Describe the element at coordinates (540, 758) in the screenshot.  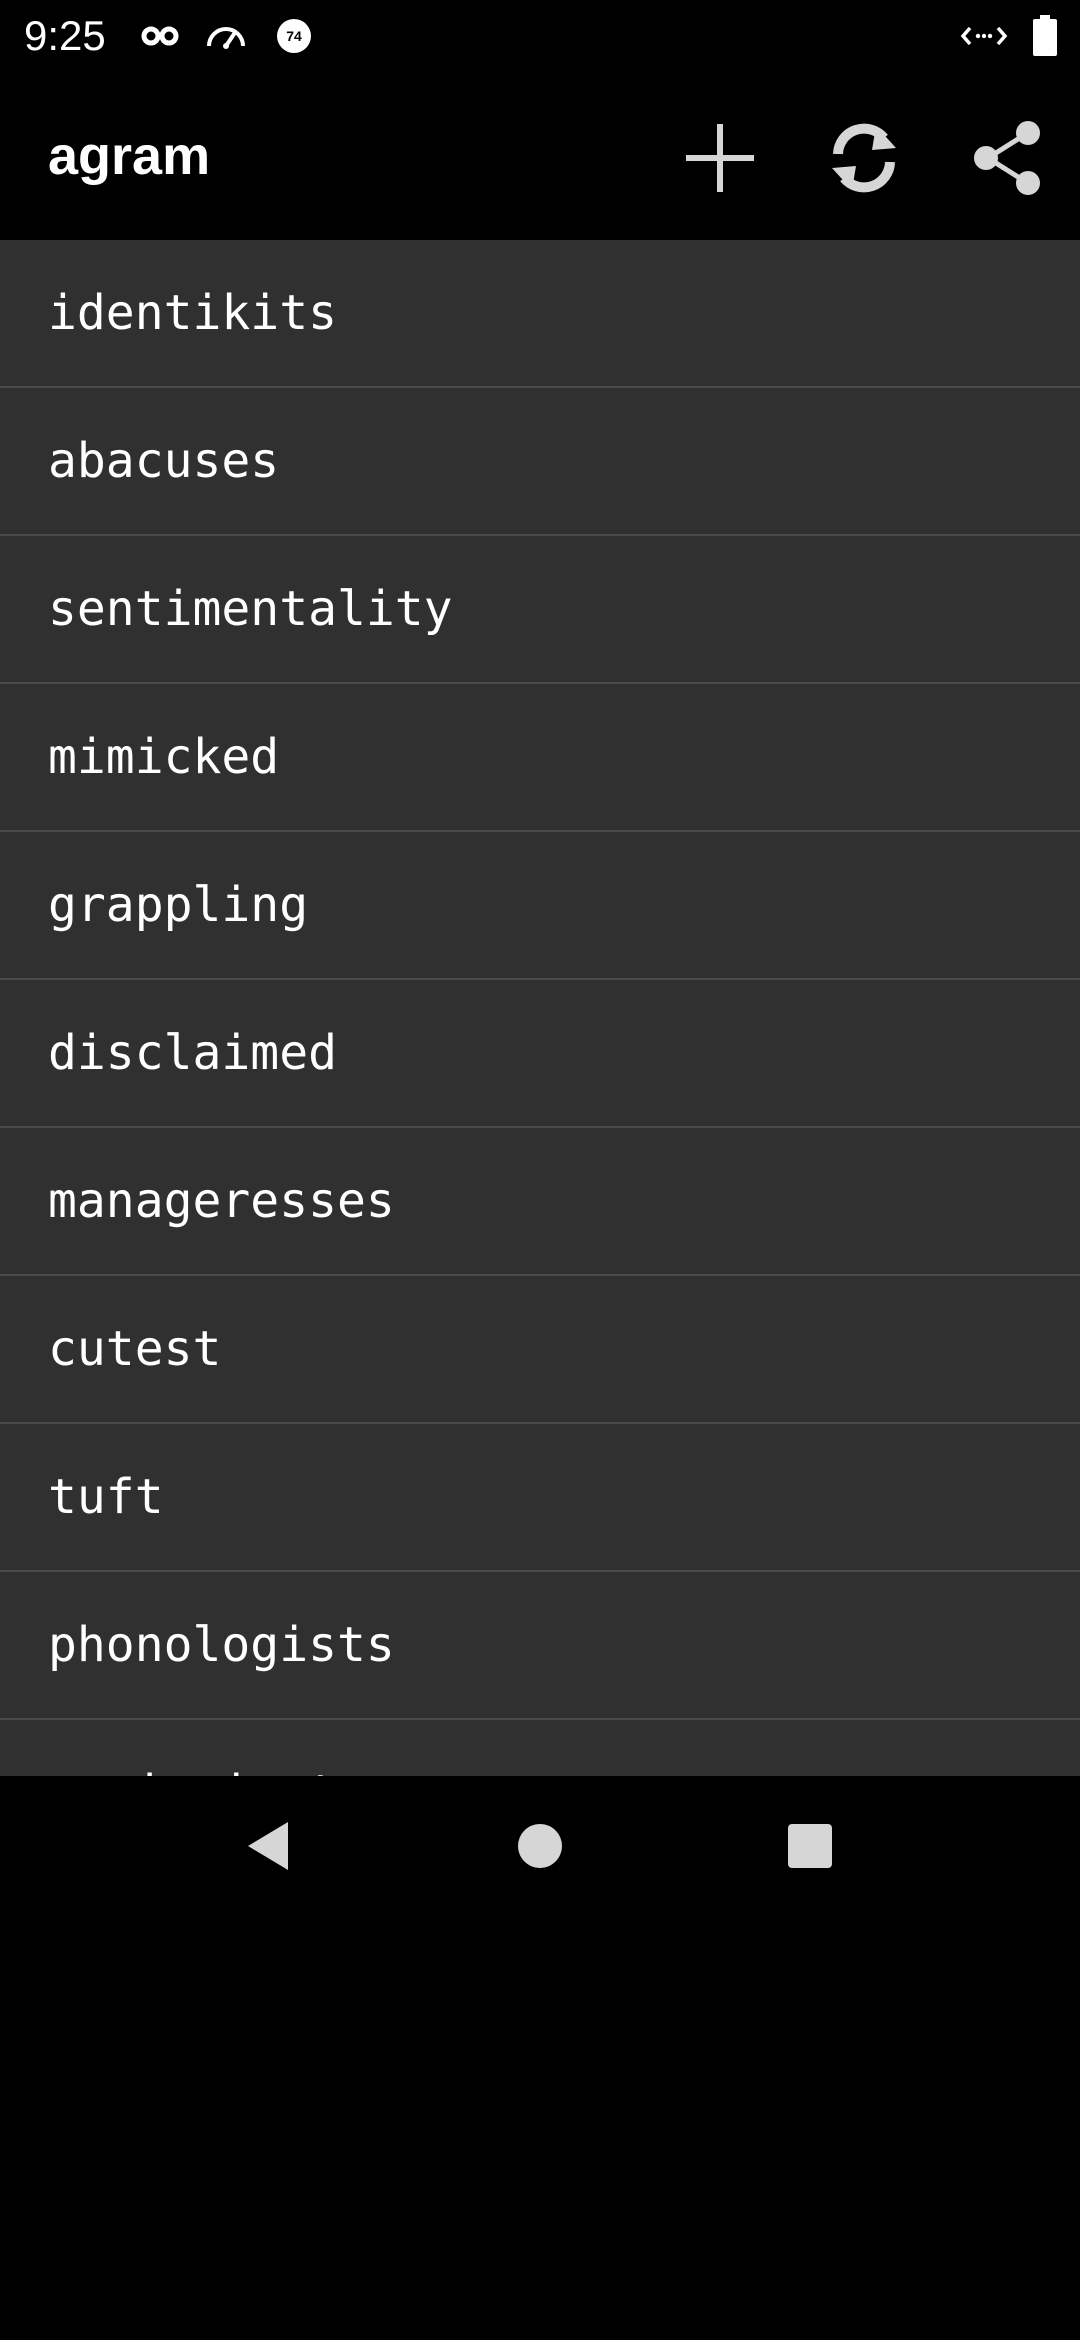
I see `list-item: mimicked` at that location.